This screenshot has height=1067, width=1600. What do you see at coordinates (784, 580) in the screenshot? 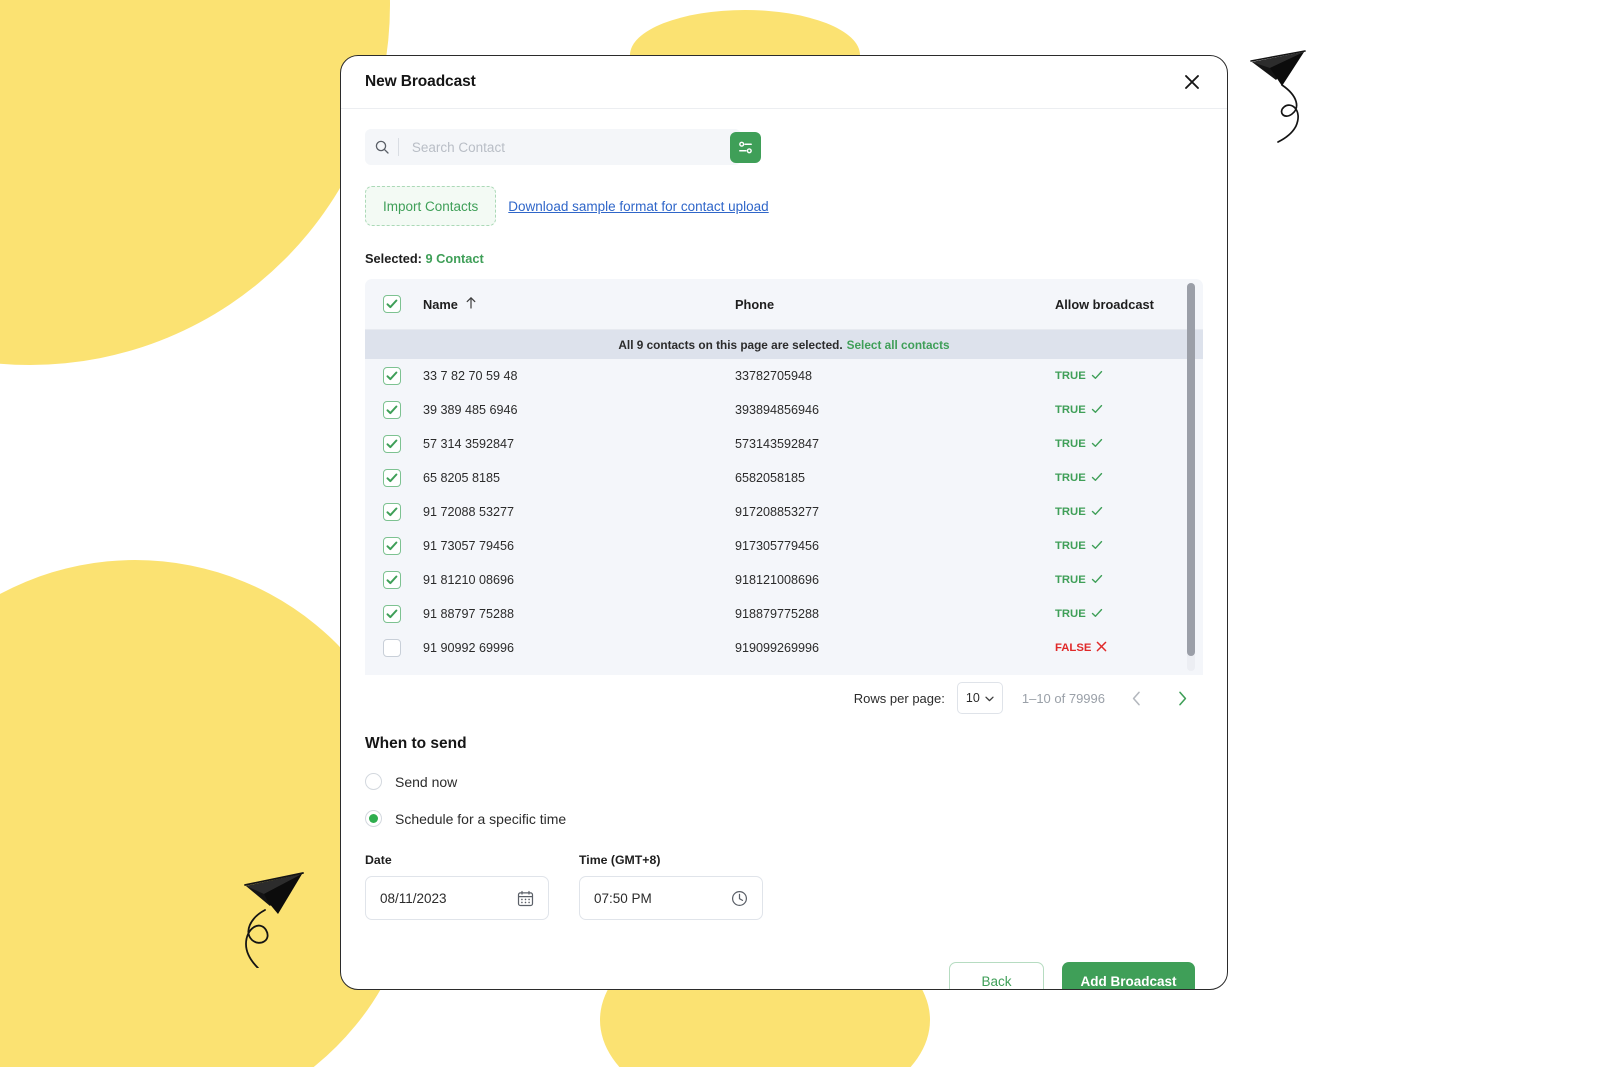
I see `table-row: 91 81210 08696 918121008696 TRUE` at bounding box center [784, 580].